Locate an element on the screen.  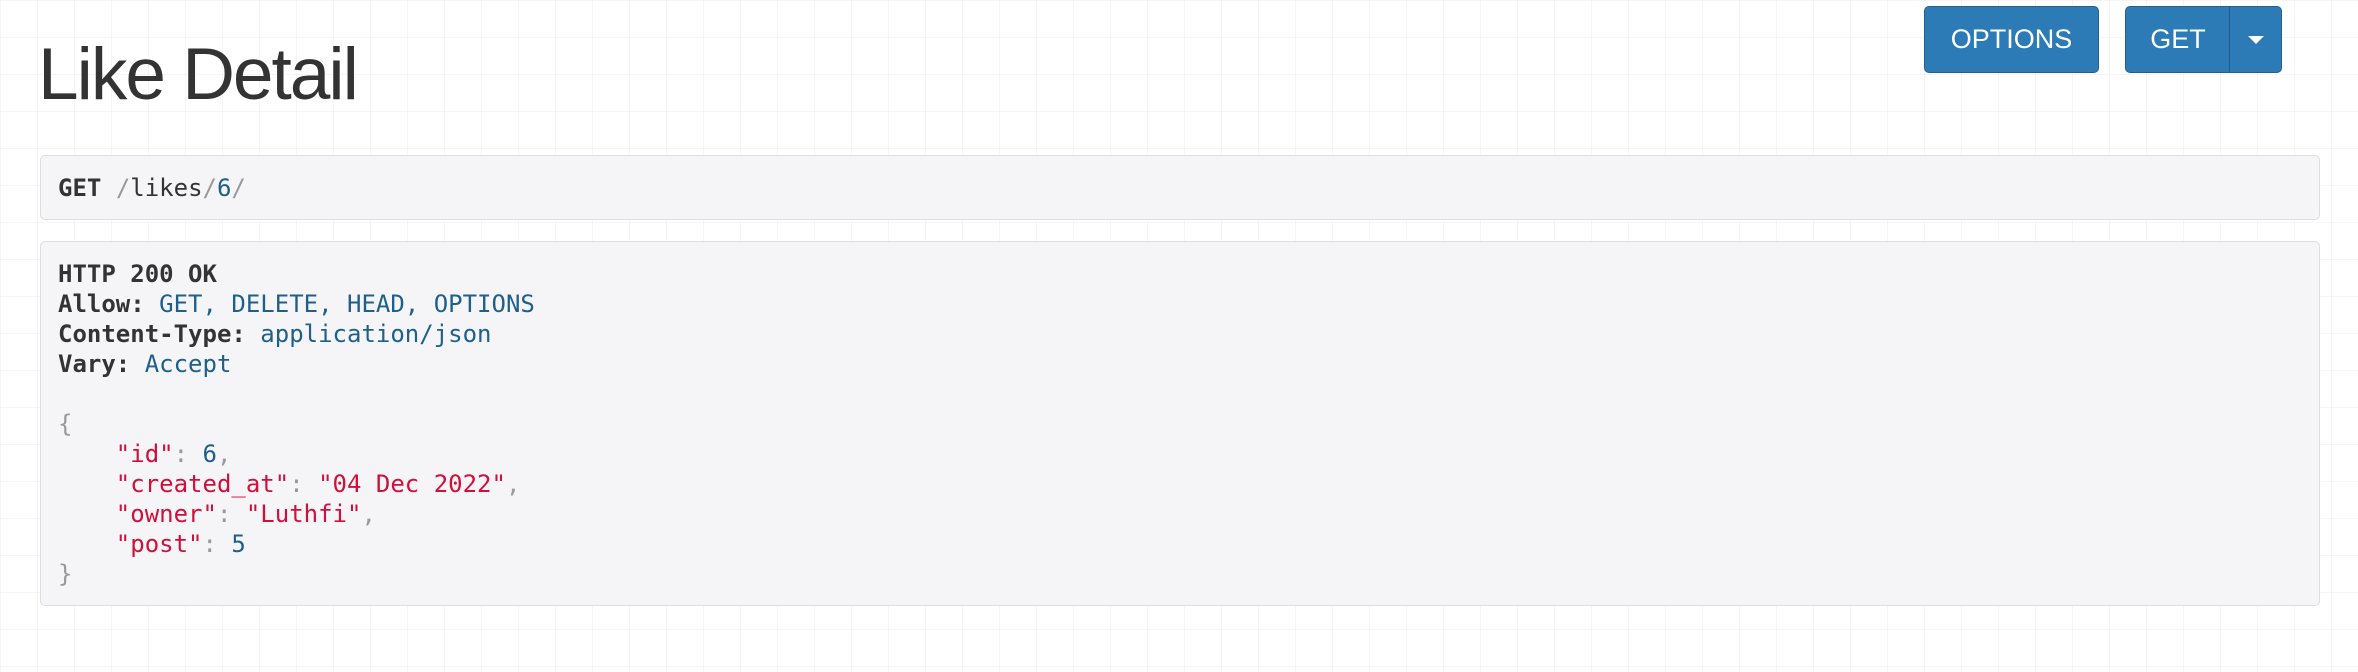
request-path-prefix: / is located at coordinates (123, 188).